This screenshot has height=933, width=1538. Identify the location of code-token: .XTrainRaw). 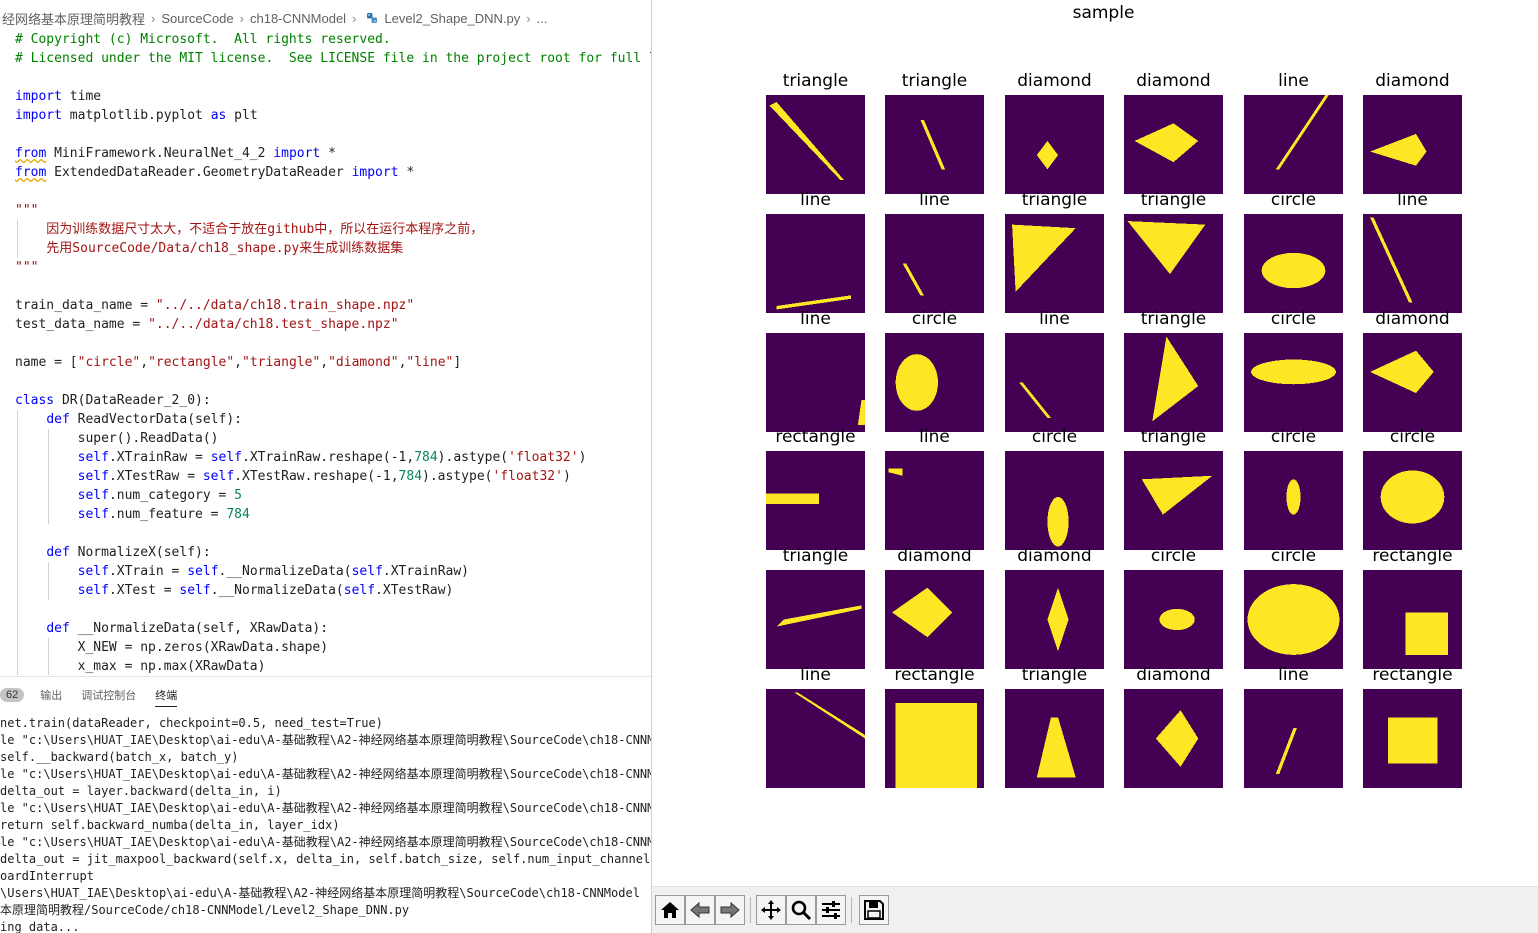
(425, 571).